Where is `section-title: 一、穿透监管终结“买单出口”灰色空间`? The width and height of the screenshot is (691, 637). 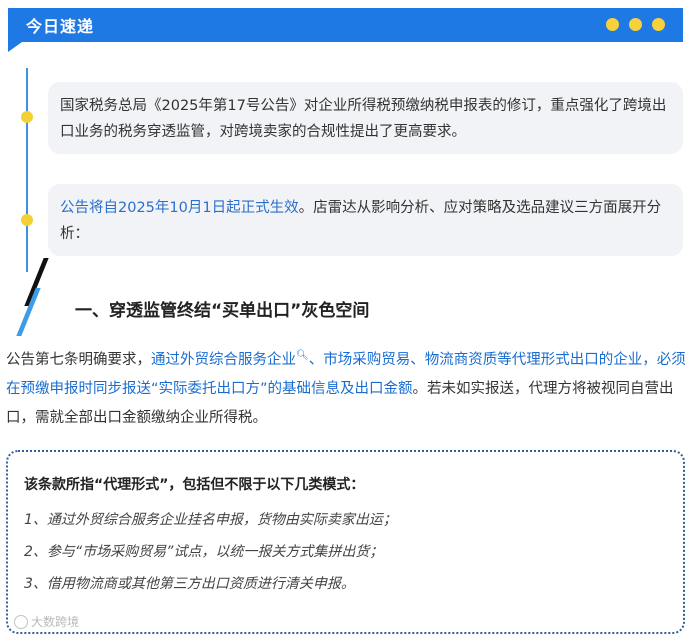 section-title: 一、穿透监管终结“买单出口”灰色空间 is located at coordinates (222, 311).